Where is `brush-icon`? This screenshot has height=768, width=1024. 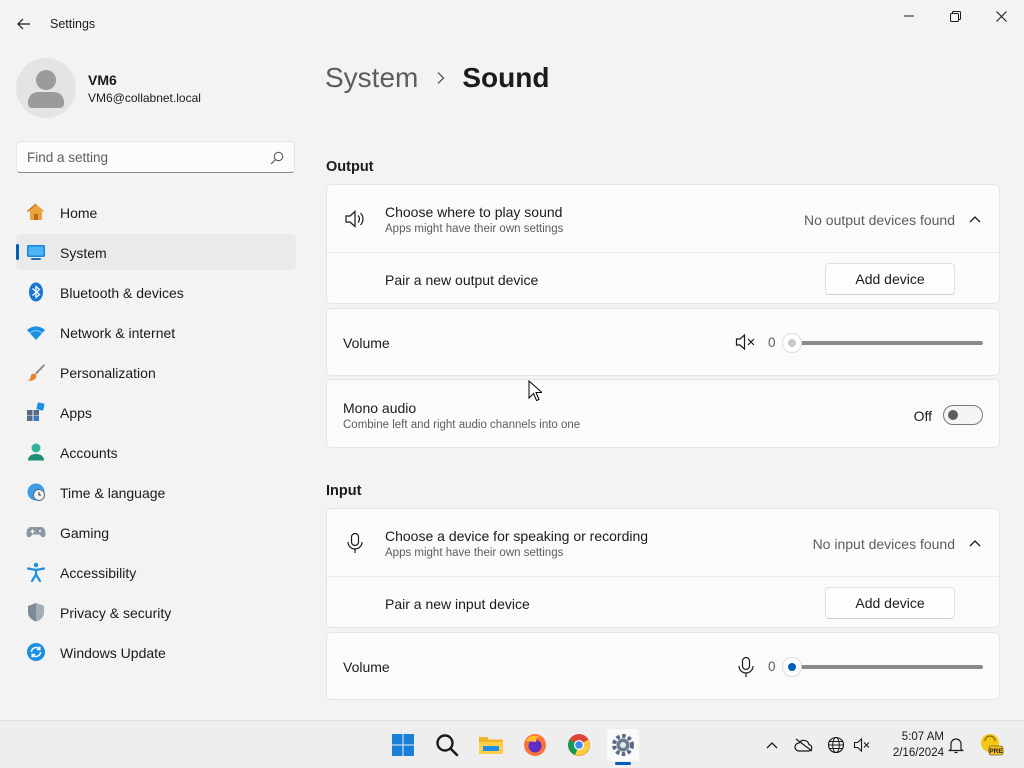 brush-icon is located at coordinates (36, 372).